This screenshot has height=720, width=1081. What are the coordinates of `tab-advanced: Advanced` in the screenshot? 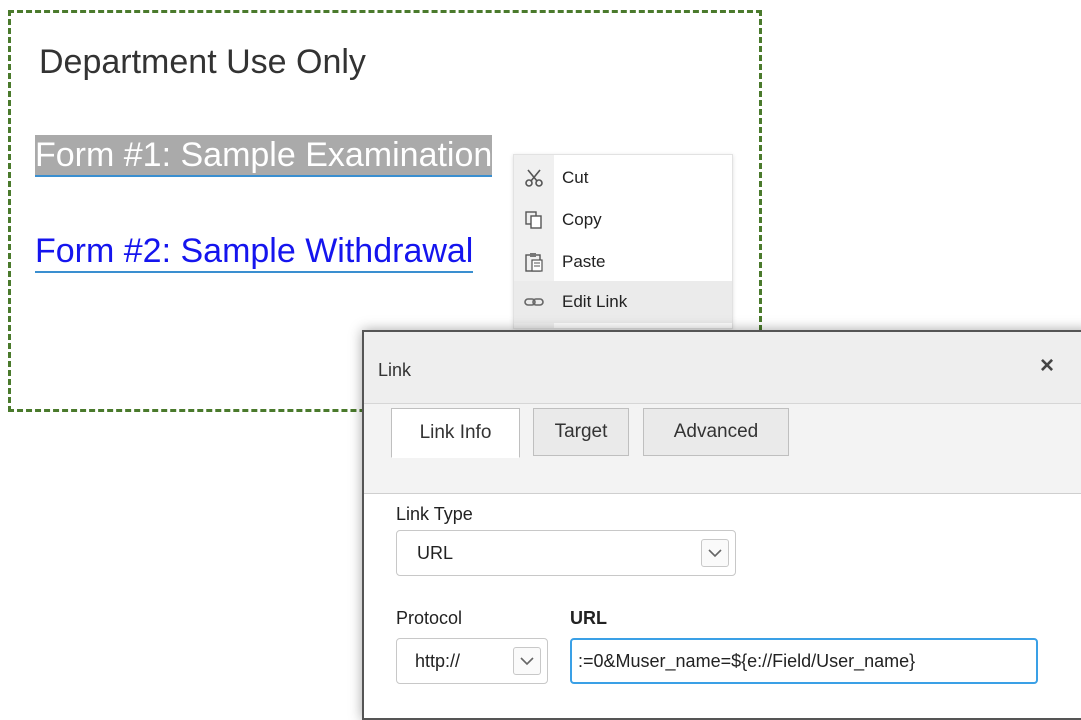 It's located at (716, 432).